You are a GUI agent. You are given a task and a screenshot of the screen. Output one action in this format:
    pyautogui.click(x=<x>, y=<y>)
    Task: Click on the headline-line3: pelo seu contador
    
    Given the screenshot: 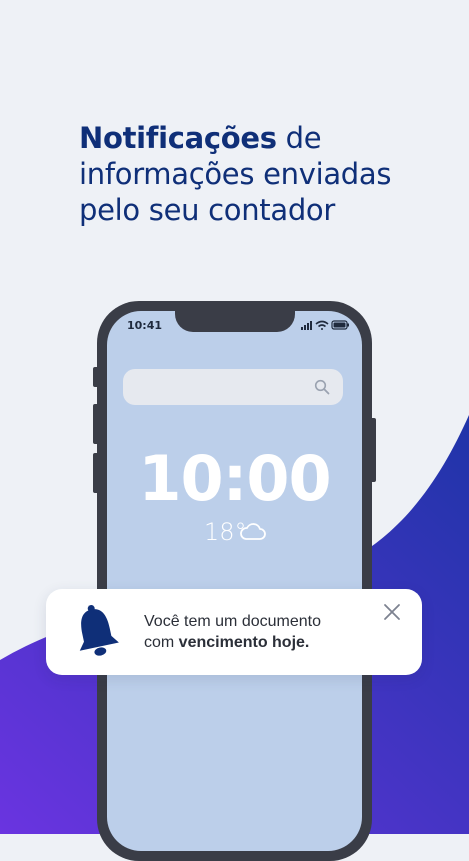 What is the action you would take?
    pyautogui.click(x=207, y=210)
    